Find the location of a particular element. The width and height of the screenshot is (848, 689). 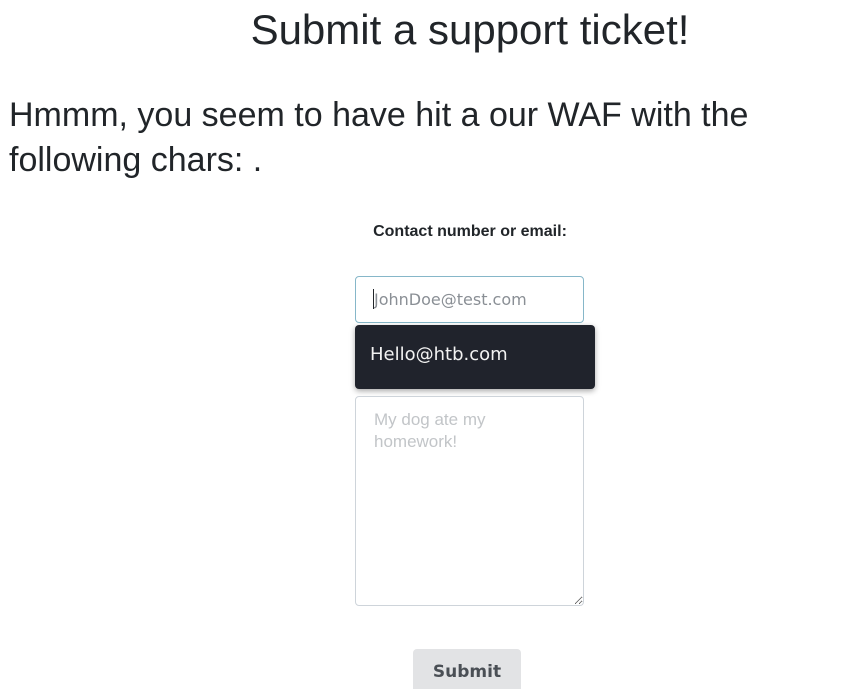

autofill-dropdown: Hello@htb.com is located at coordinates (475, 357).